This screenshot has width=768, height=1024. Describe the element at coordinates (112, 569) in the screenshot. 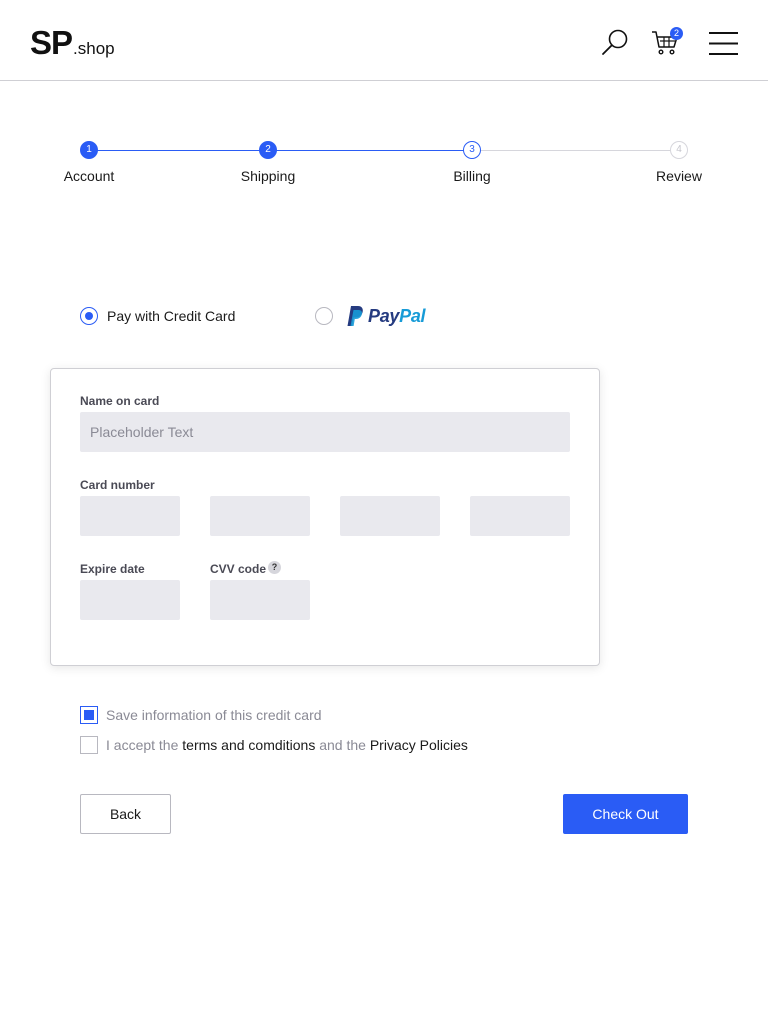

I see `expire-date-label: Expire date` at that location.